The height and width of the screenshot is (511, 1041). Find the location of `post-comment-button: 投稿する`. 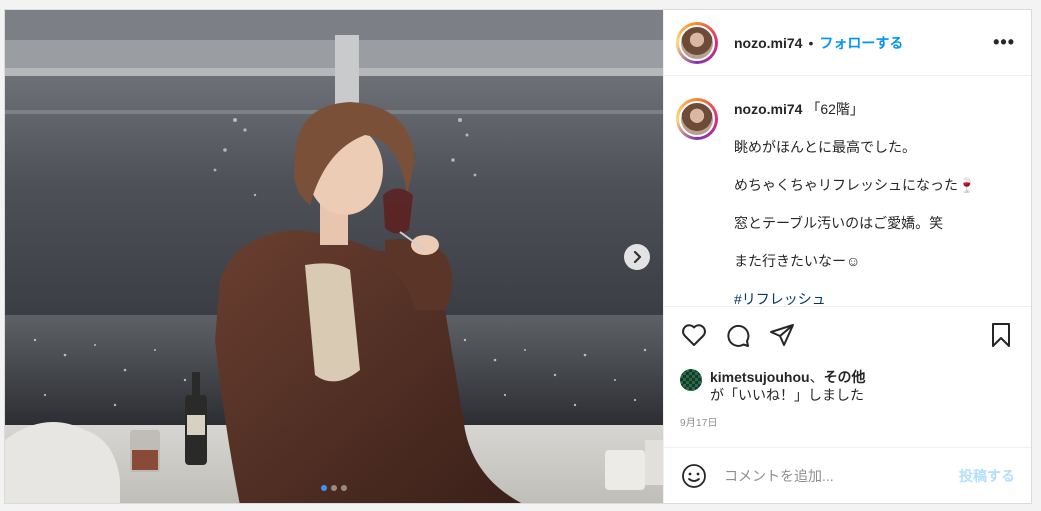

post-comment-button: 投稿する is located at coordinates (987, 476).